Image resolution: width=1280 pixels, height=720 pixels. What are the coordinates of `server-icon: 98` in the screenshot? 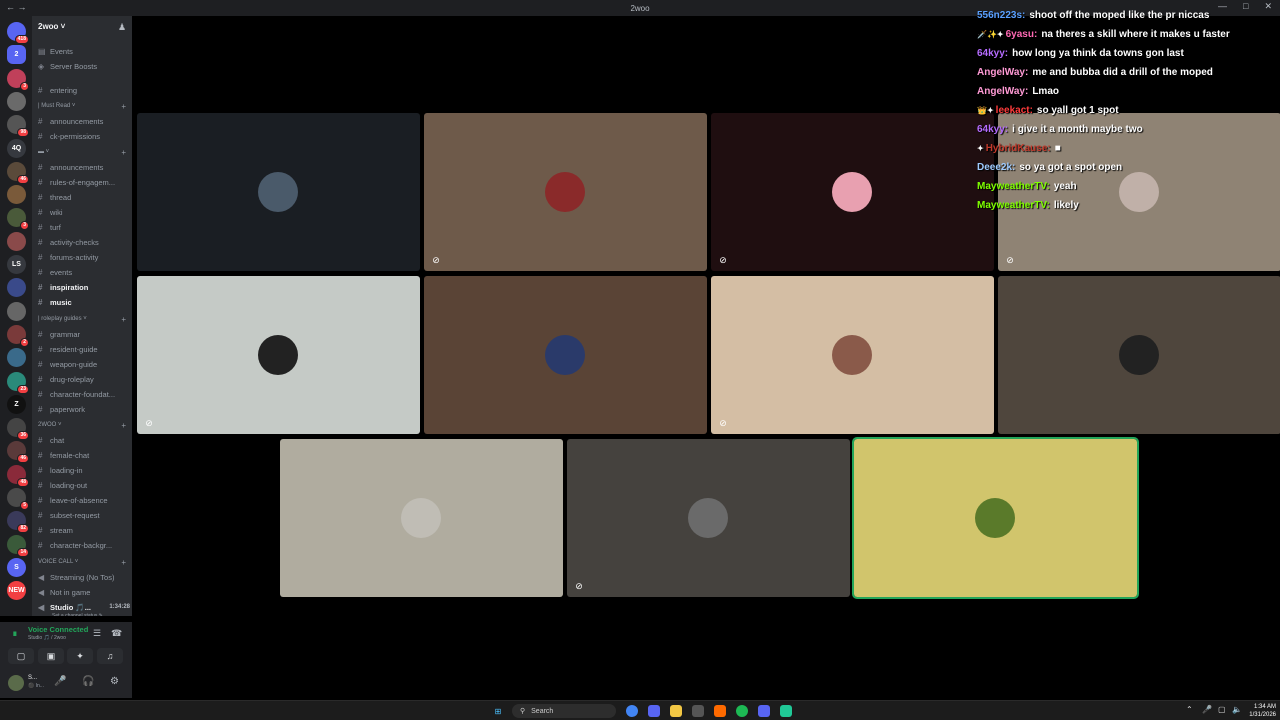 It's located at (18, 126).